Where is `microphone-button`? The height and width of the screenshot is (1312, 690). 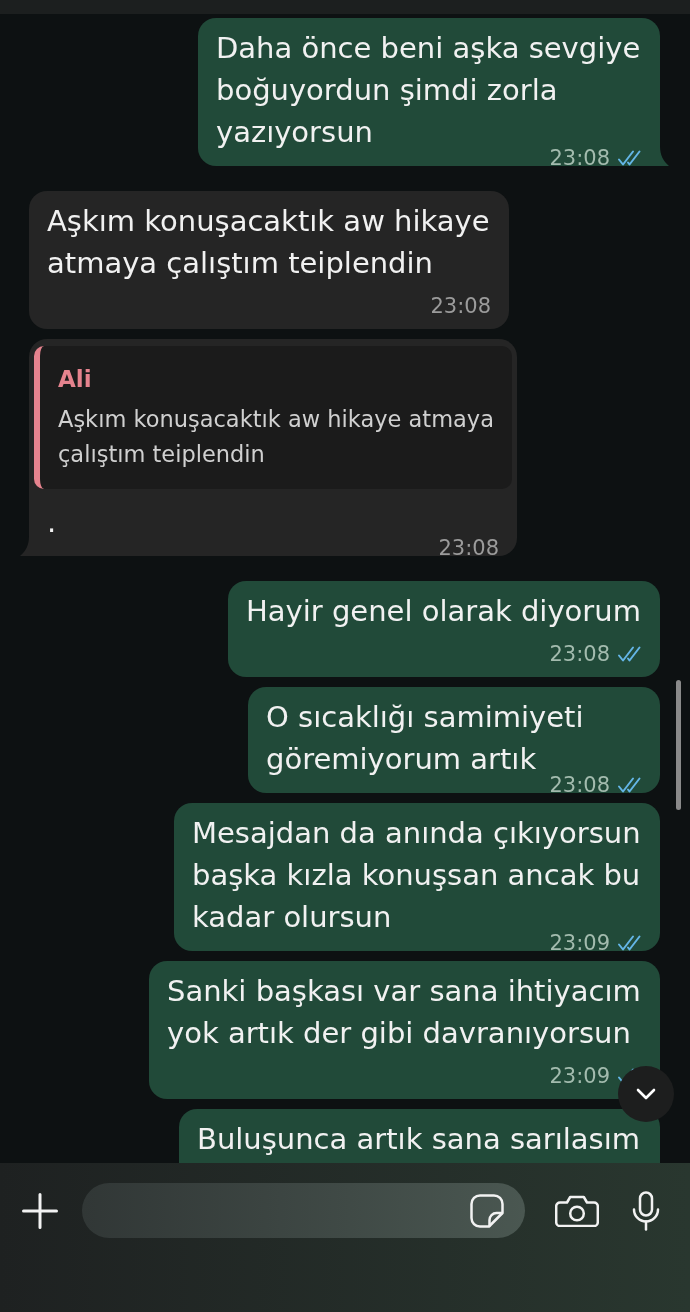
microphone-button is located at coordinates (646, 1210).